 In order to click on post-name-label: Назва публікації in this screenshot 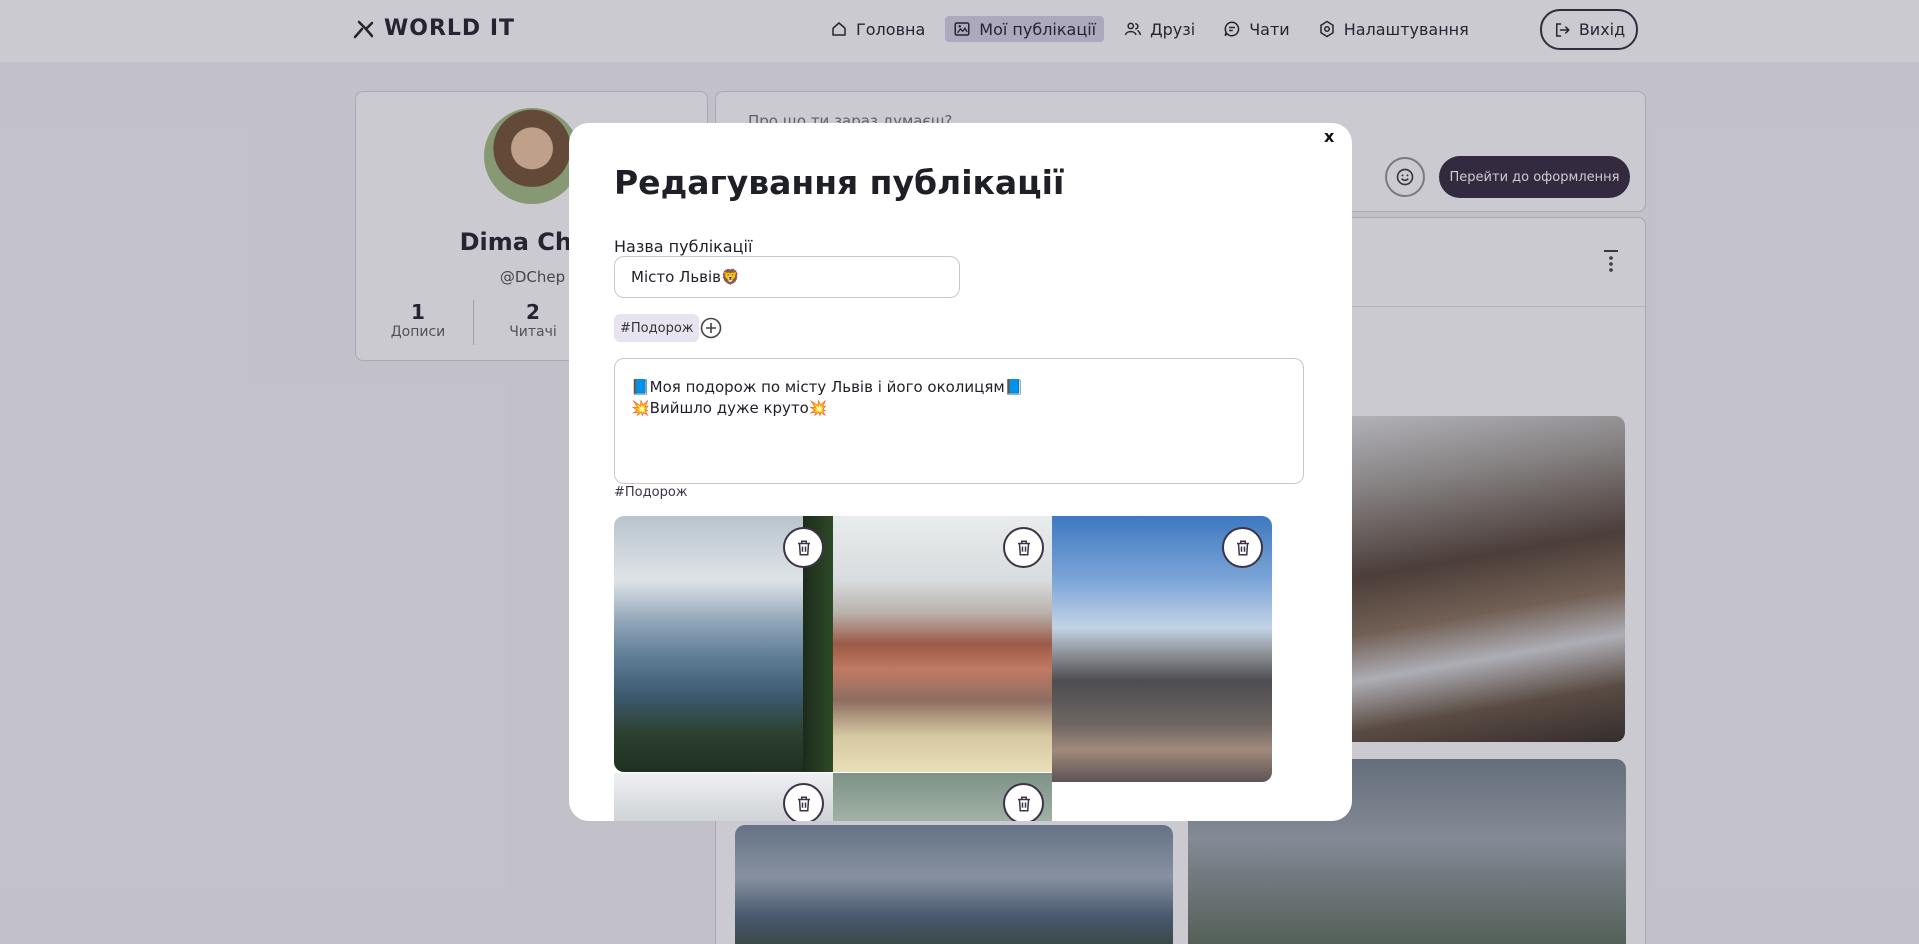, I will do `click(683, 246)`.